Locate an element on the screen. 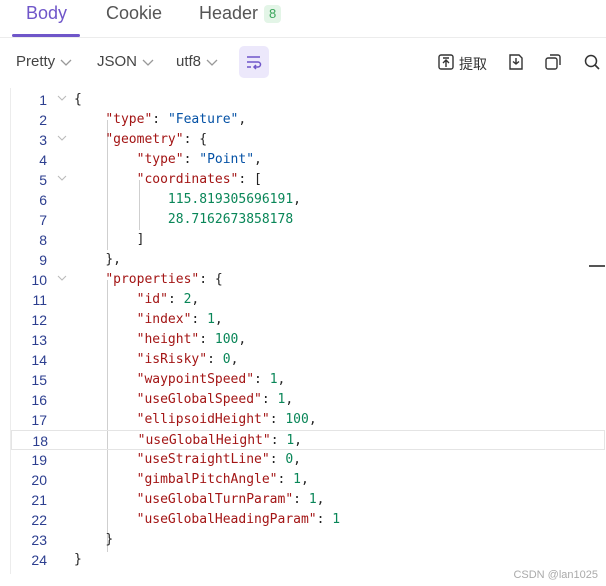 The width and height of the screenshot is (606, 586). format-select: Pretty is located at coordinates (44, 61).